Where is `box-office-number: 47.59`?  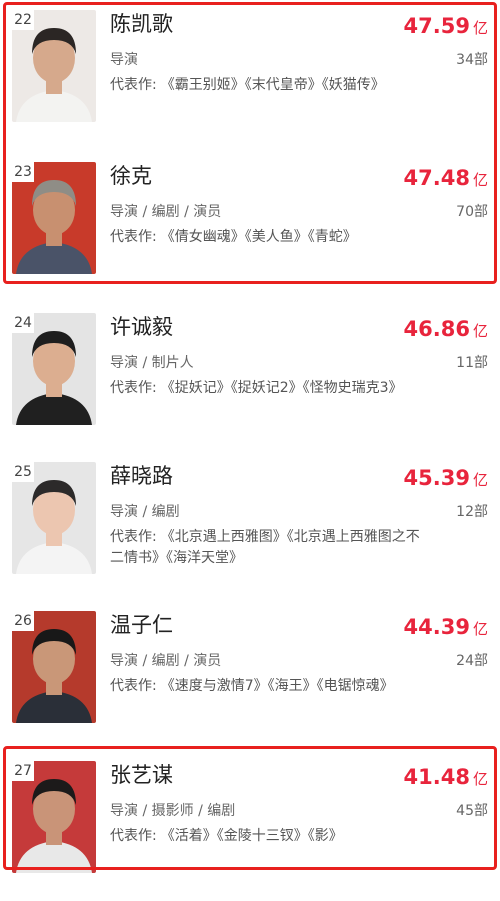
box-office-number: 47.59 is located at coordinates (436, 26).